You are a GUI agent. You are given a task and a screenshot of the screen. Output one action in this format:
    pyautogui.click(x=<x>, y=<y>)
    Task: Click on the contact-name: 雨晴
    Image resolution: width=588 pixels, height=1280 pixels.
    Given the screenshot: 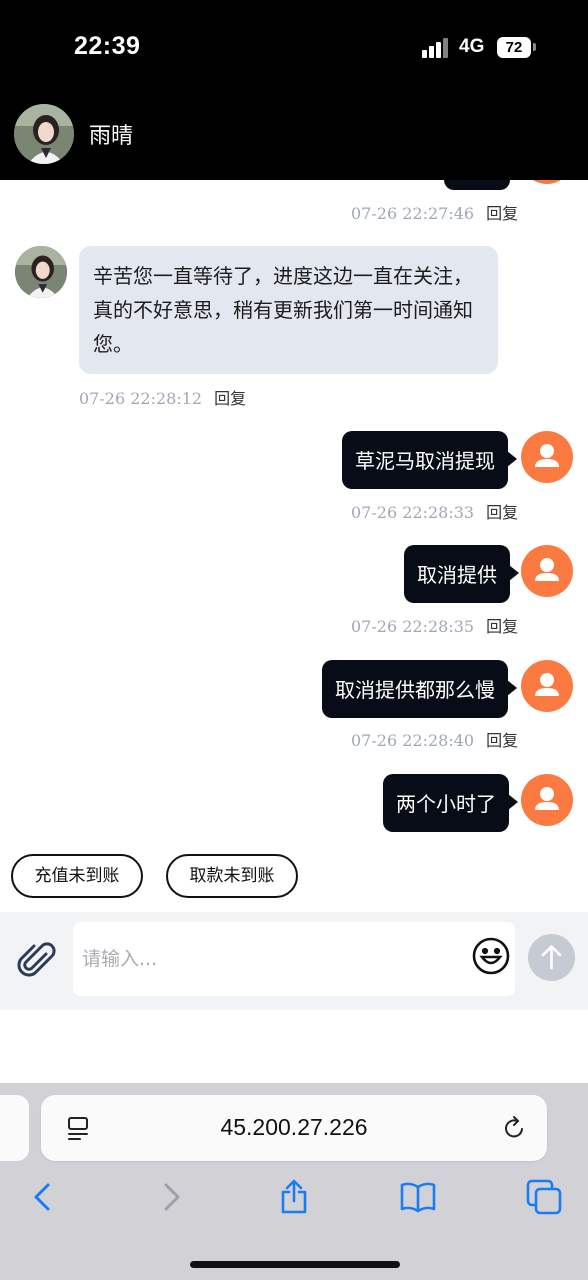 What is the action you would take?
    pyautogui.click(x=111, y=136)
    